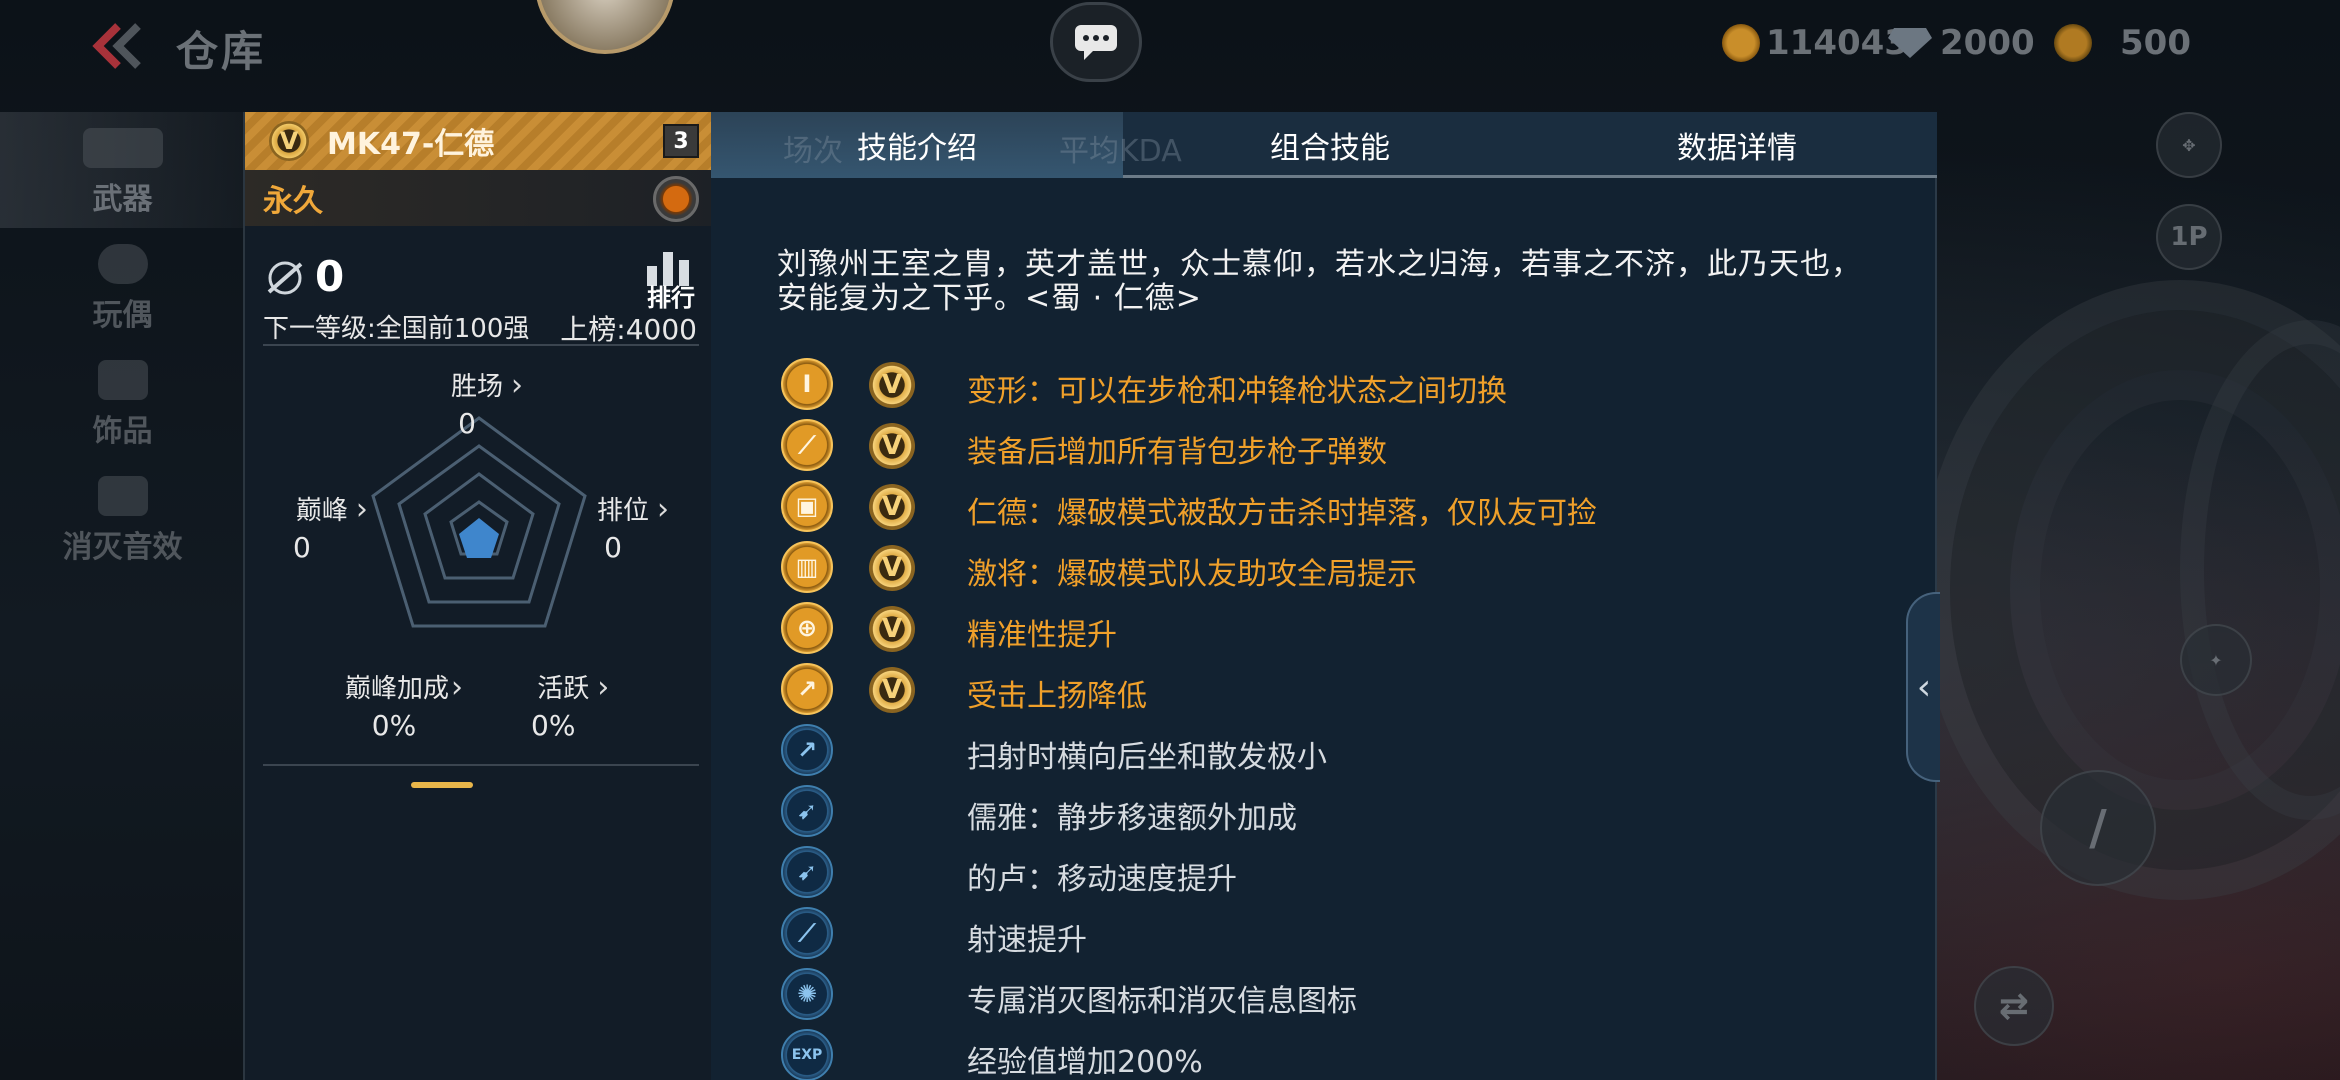 This screenshot has width=2340, height=1080. Describe the element at coordinates (807, 628) in the screenshot. I see `crosshair-icon: ⊕` at that location.